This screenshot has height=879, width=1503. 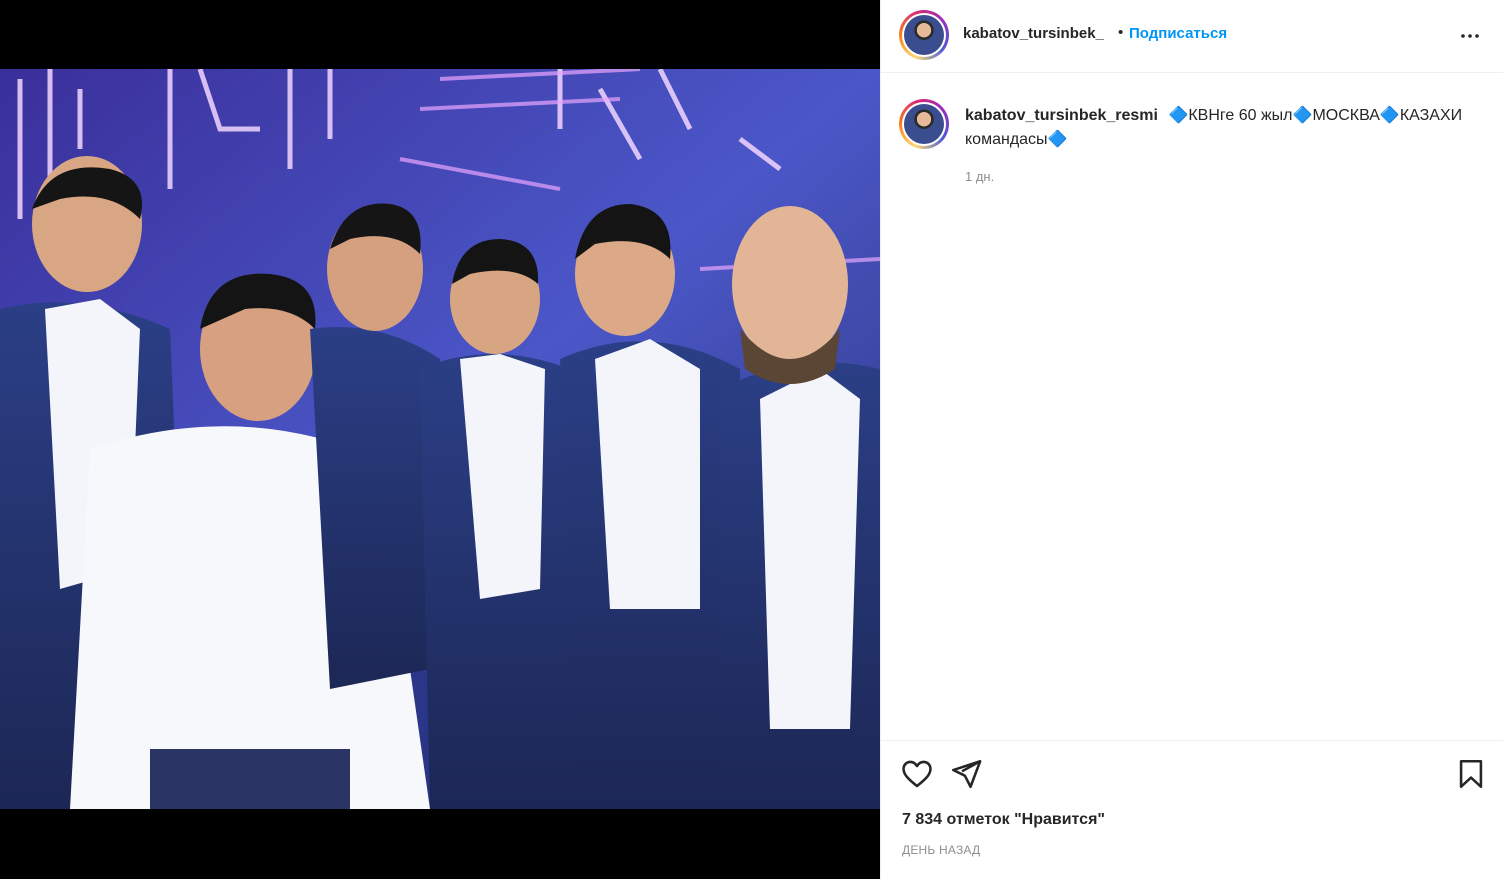 I want to click on author-avatar, so click(x=924, y=35).